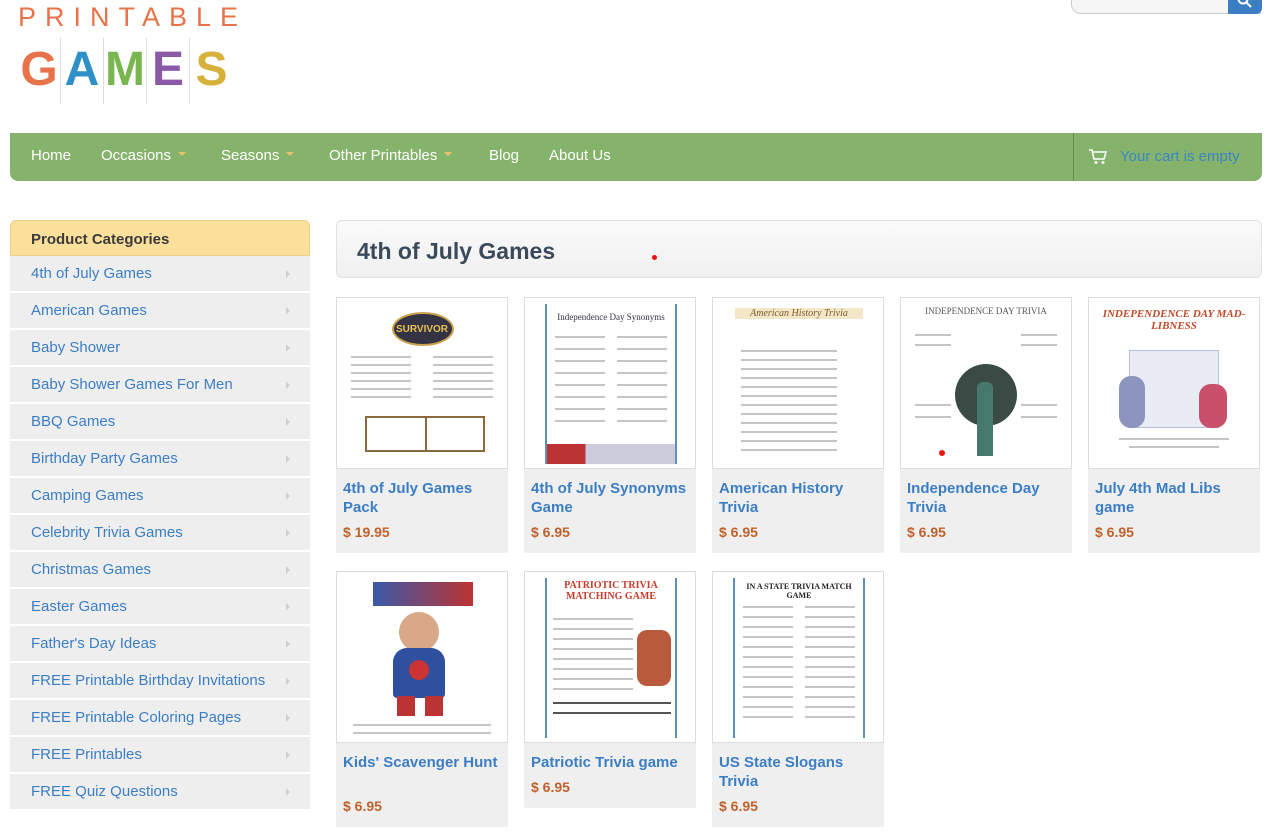 The height and width of the screenshot is (838, 1280). Describe the element at coordinates (160, 644) in the screenshot. I see `sidebar-item-fathers-day-ideas: Father's Day Ideas` at that location.